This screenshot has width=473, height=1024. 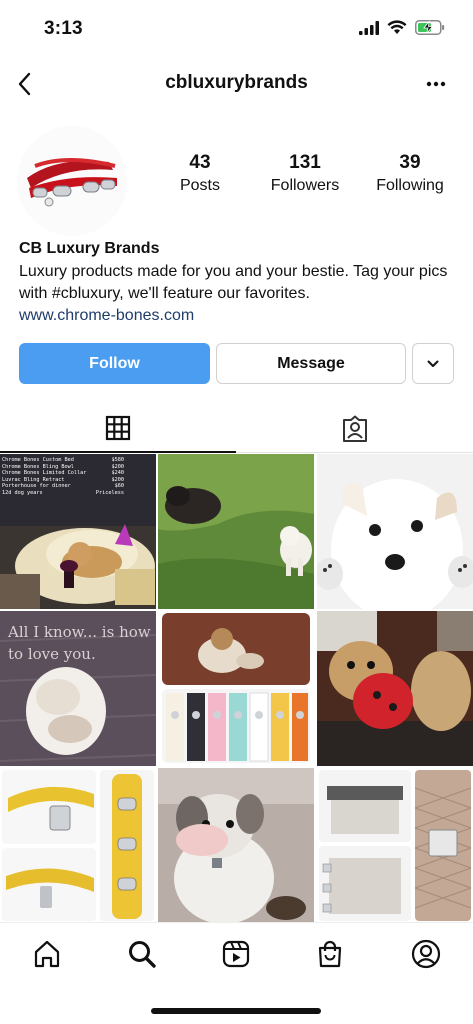 What do you see at coordinates (78, 688) in the screenshot?
I see `post-thumbnail: All I know... is how to love you.` at bounding box center [78, 688].